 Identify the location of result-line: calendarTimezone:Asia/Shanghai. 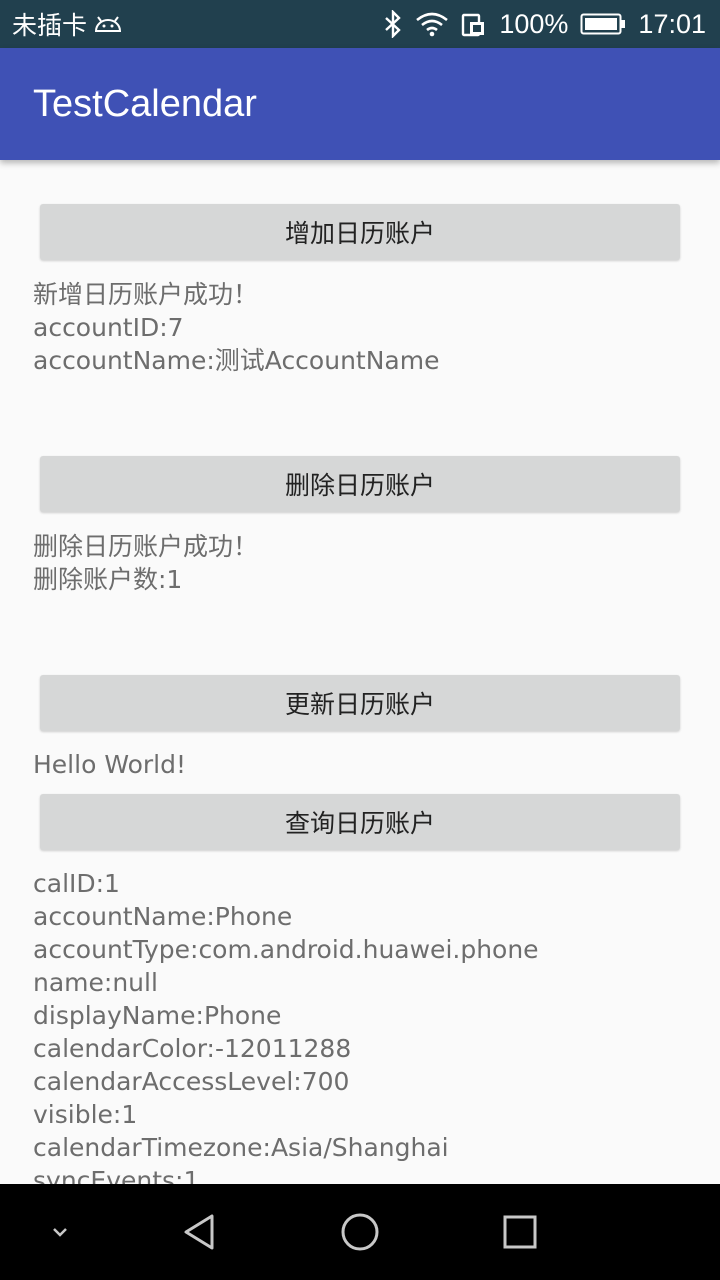
(241, 1147).